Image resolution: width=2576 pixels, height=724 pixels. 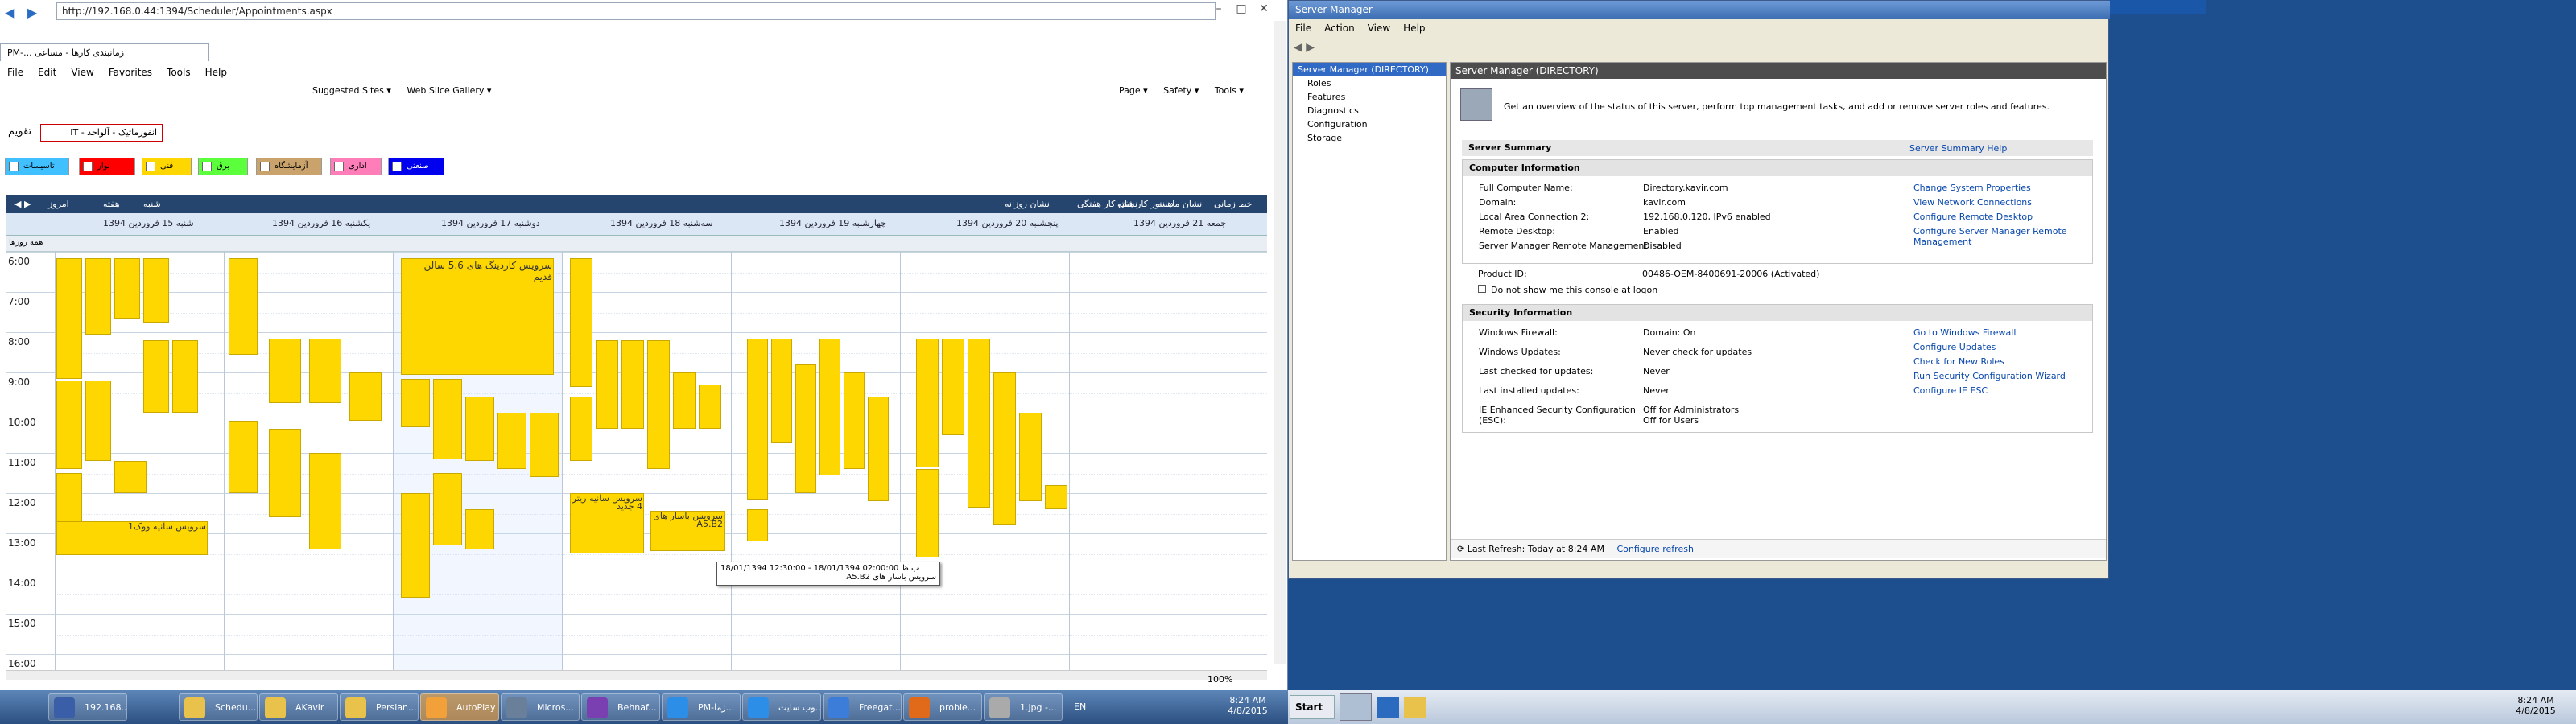 I want to click on refresh-icon: ⟳, so click(x=1462, y=549).